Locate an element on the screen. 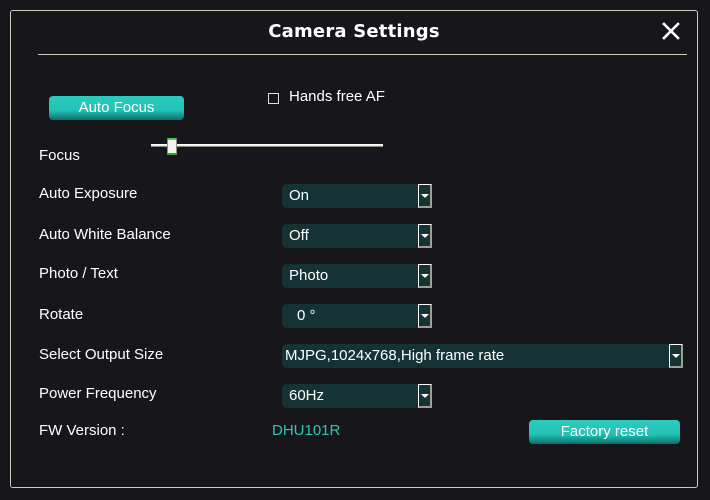 This screenshot has width=710, height=500. photo-text-select: Photo is located at coordinates (357, 276).